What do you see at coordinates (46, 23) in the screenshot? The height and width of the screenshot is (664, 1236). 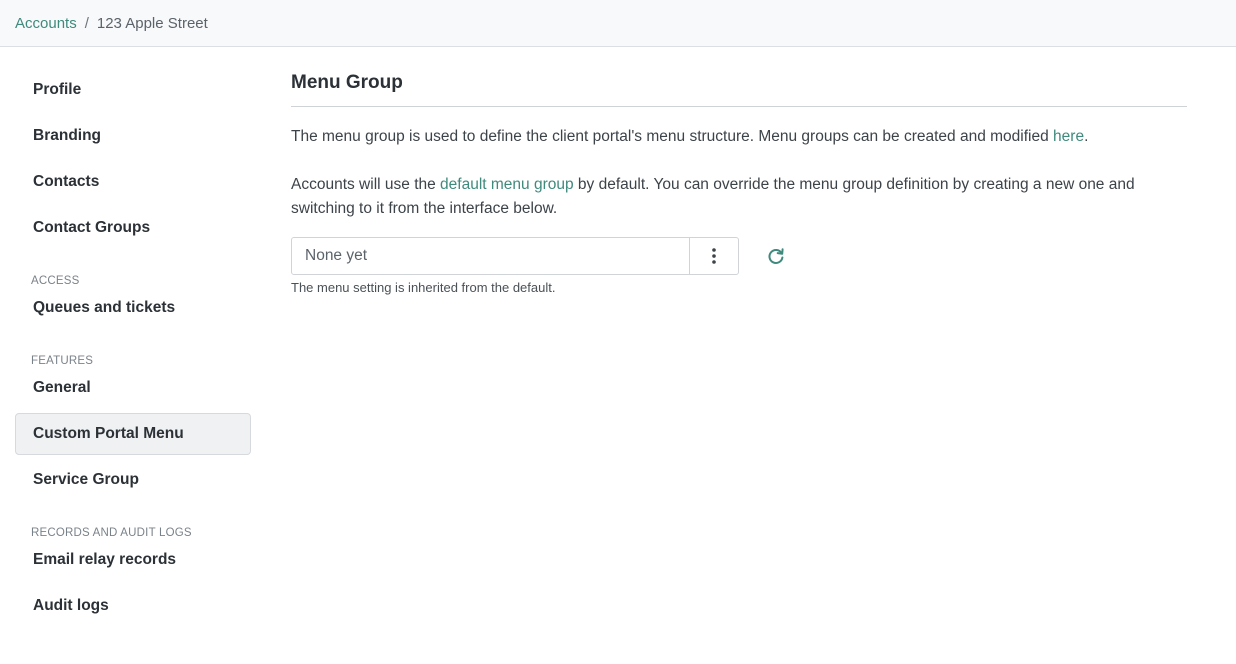 I see `breadcrumb-accounts-link: Accounts` at bounding box center [46, 23].